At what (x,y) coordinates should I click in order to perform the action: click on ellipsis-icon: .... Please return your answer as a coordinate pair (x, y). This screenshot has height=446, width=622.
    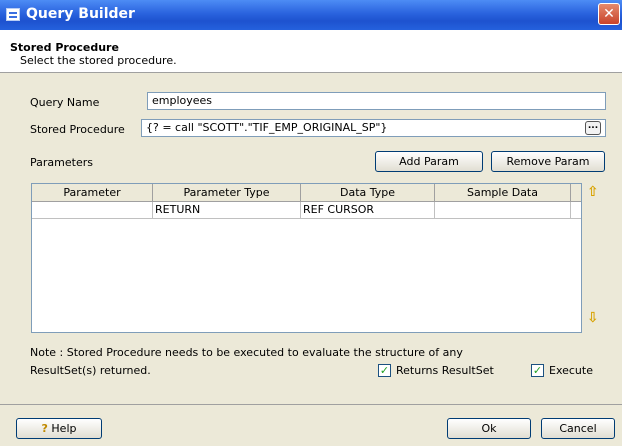
    Looking at the image, I should click on (593, 126).